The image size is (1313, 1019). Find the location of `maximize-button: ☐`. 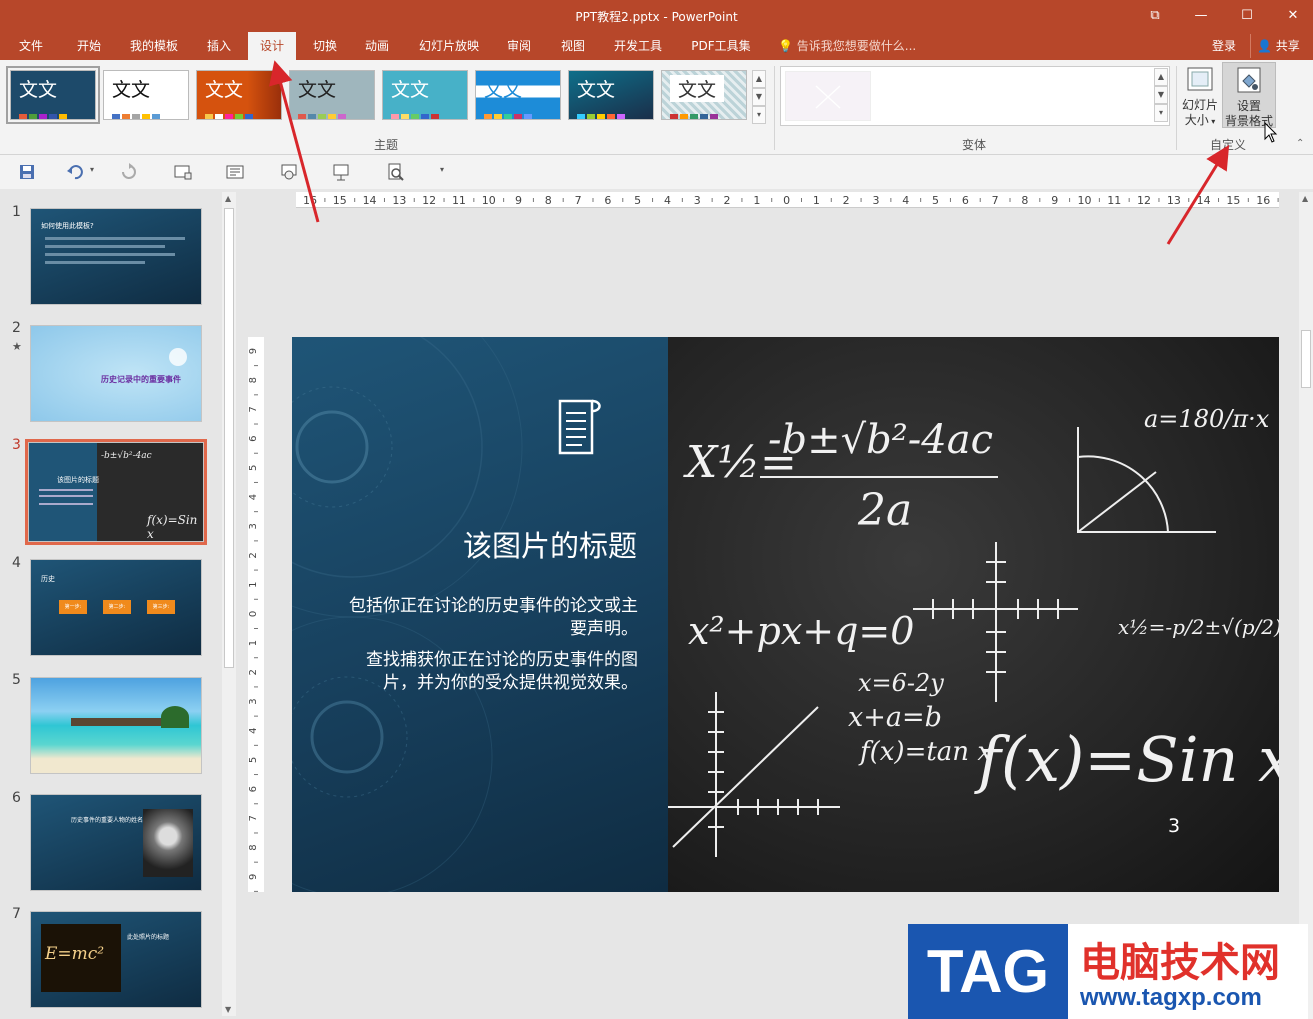

maximize-button: ☐ is located at coordinates (1247, 16).